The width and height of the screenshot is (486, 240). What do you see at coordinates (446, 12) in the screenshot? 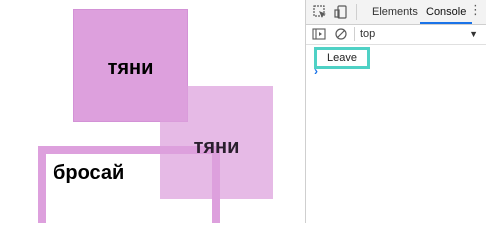
I see `tab-console: Console` at bounding box center [446, 12].